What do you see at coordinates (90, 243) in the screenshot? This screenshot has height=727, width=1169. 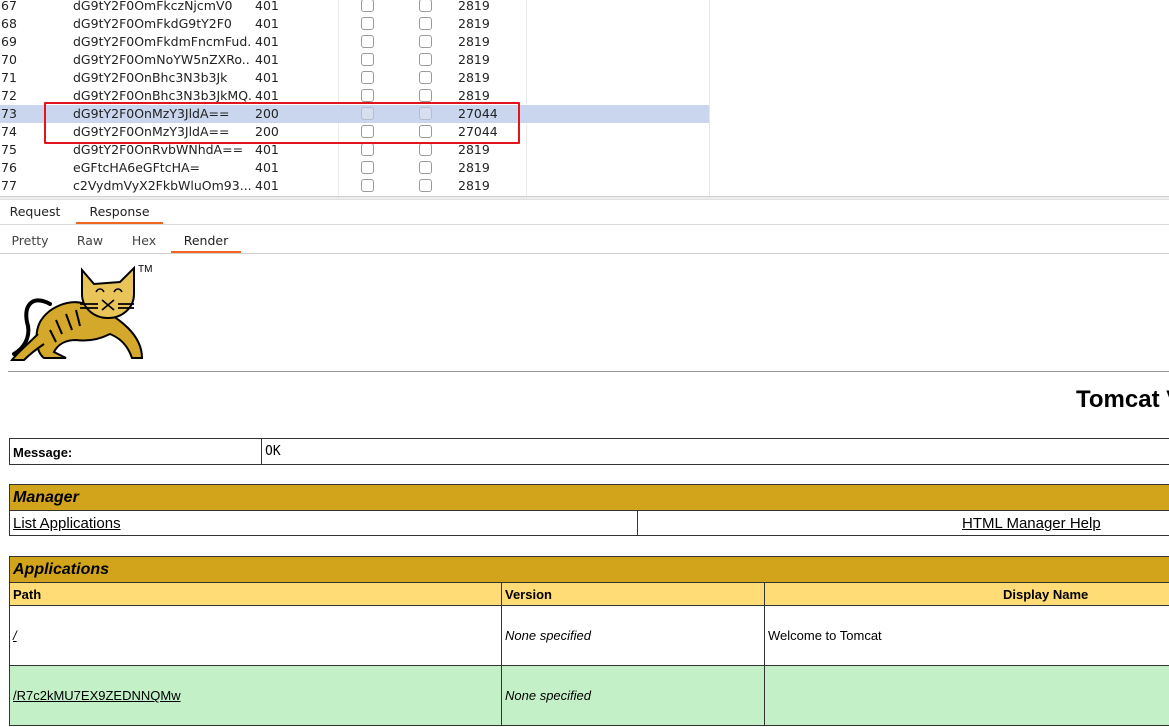 I see `tab-raw: Raw` at bounding box center [90, 243].